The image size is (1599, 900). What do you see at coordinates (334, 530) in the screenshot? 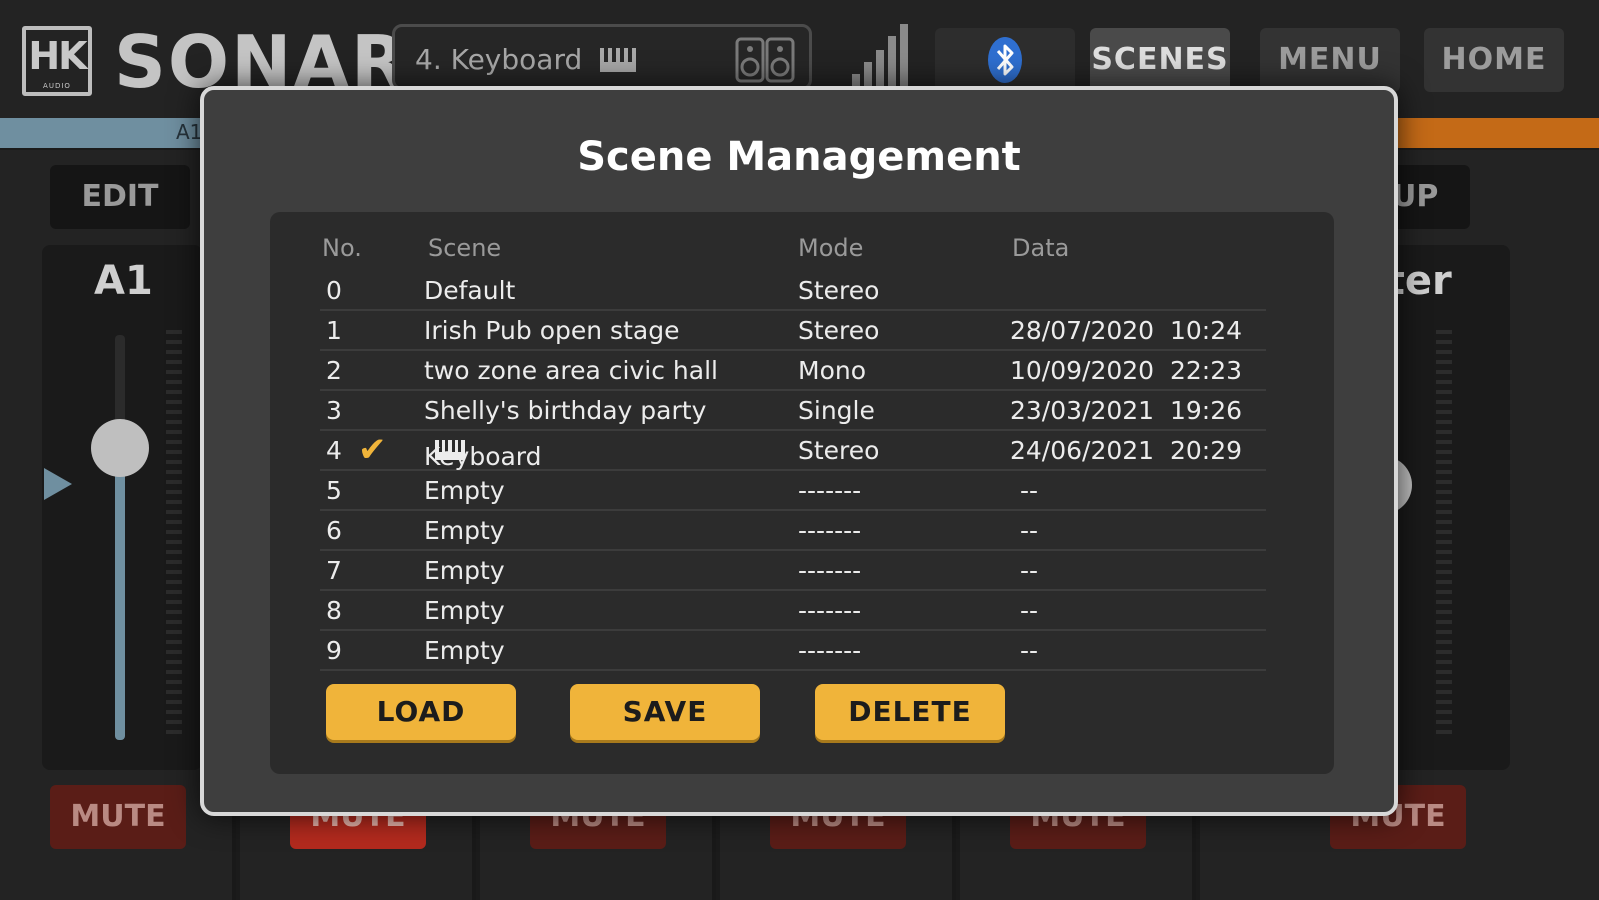
I see `scene-number: 6` at bounding box center [334, 530].